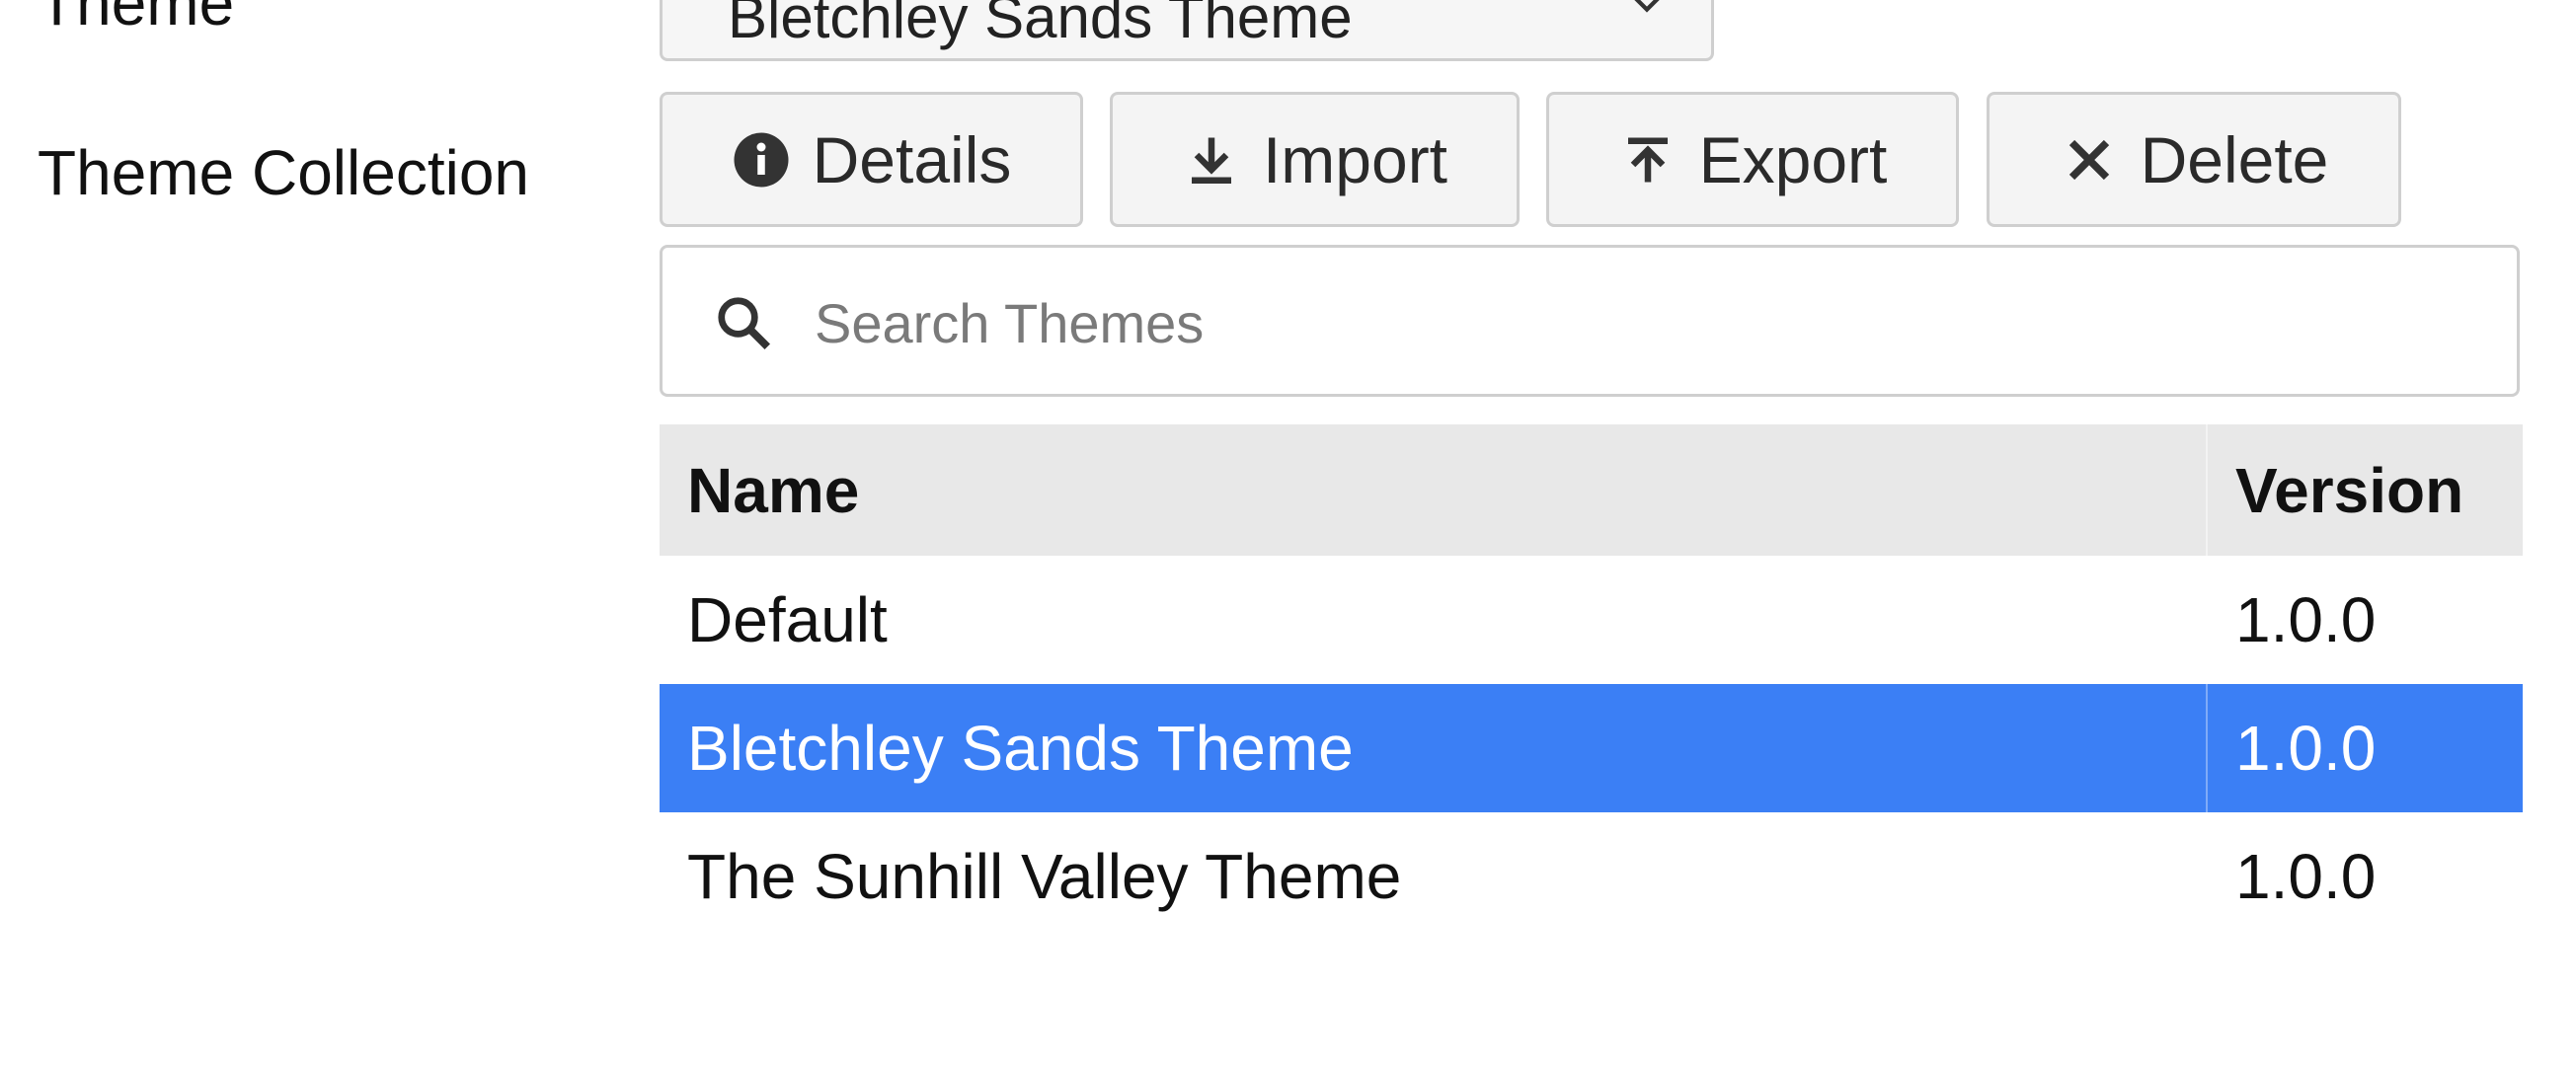  I want to click on theme-collection-label: Theme Collection, so click(283, 172).